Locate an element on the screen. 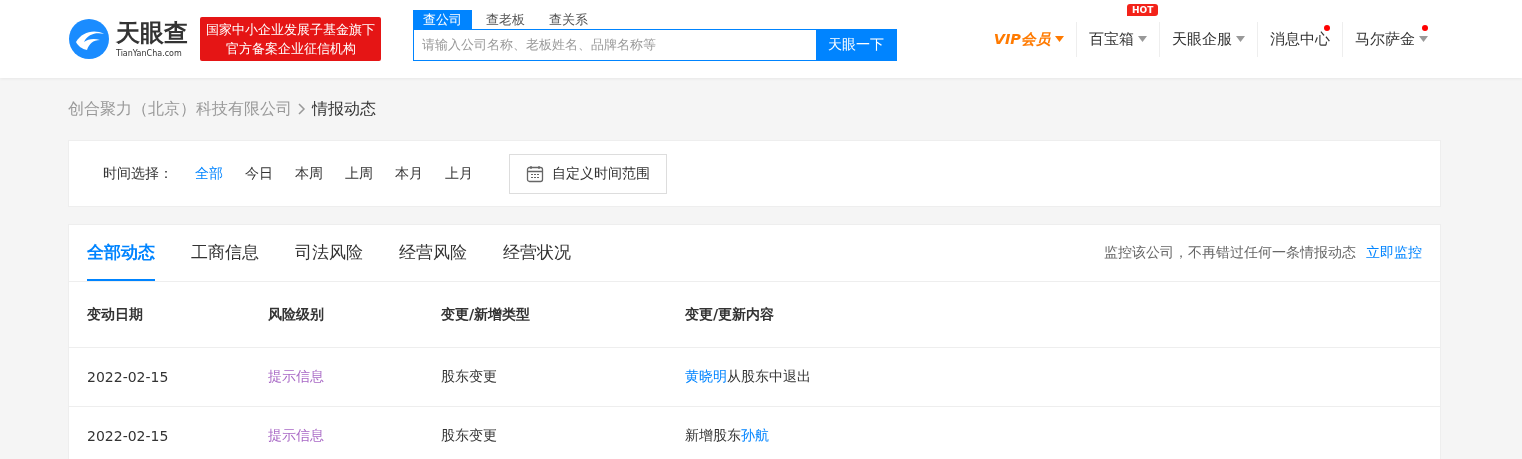 The width and height of the screenshot is (1522, 459). change-content: 新增股东孙航 is located at coordinates (727, 436).